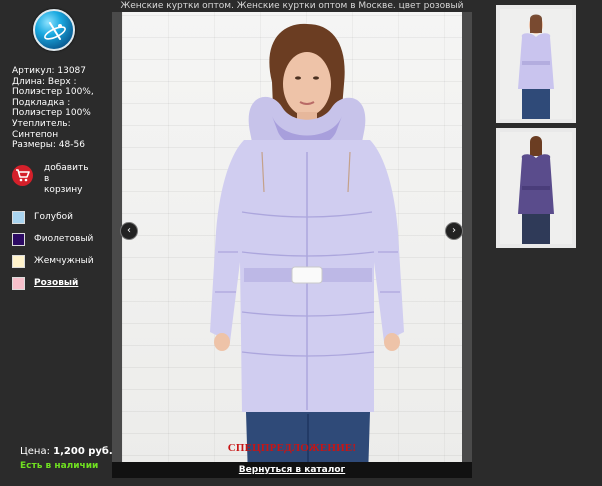 The height and width of the screenshot is (486, 602). What do you see at coordinates (56, 283) in the screenshot?
I see `color-label: Розовый` at bounding box center [56, 283].